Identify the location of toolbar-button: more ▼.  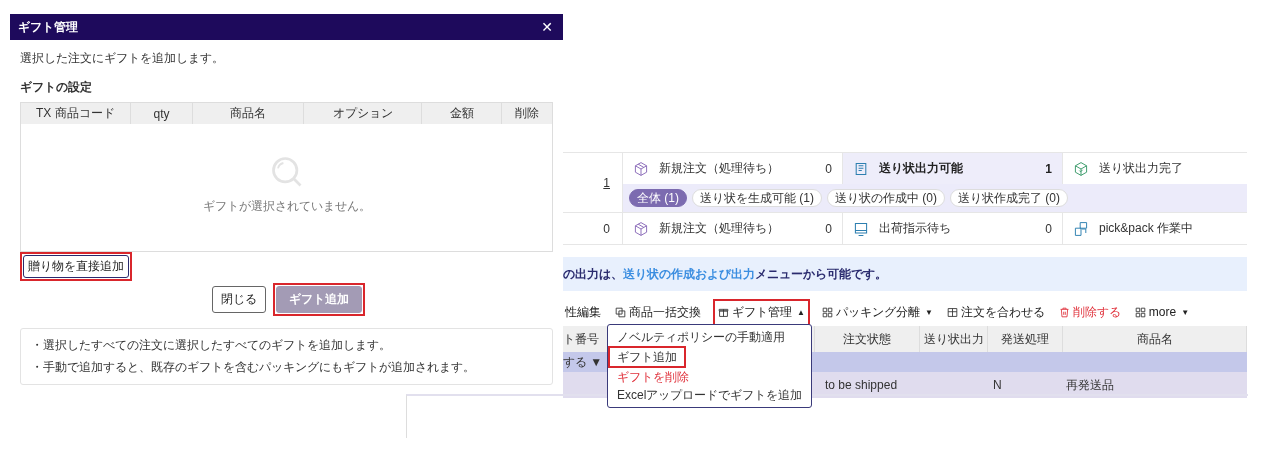
(1162, 312).